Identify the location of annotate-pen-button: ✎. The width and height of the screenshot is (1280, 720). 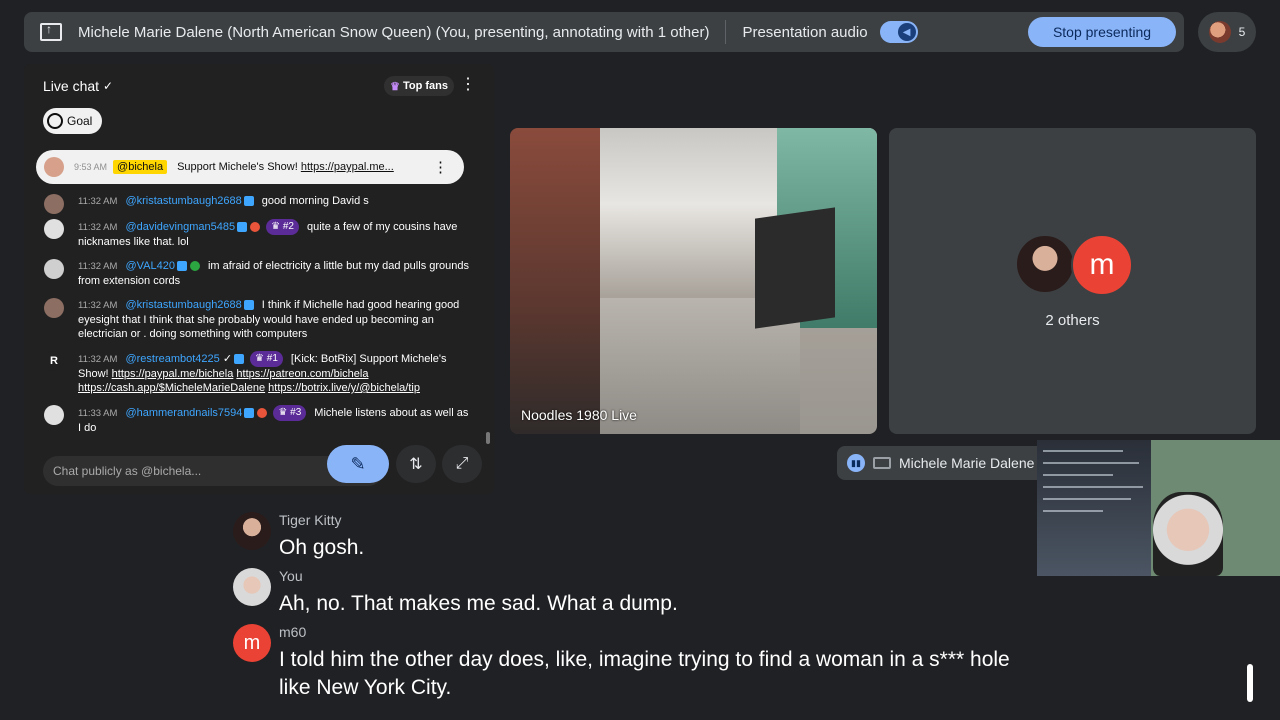
(358, 464).